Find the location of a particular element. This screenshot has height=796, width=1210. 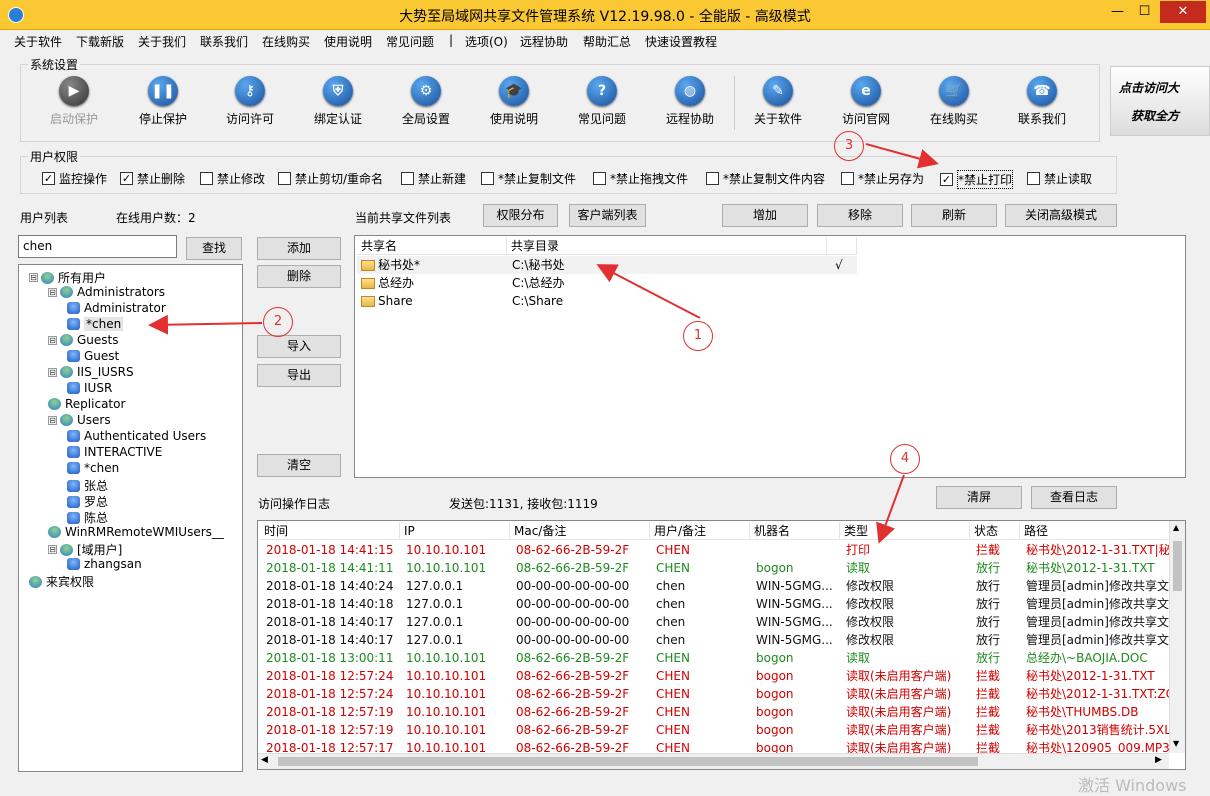

scroll-thumb is located at coordinates (1177, 566).